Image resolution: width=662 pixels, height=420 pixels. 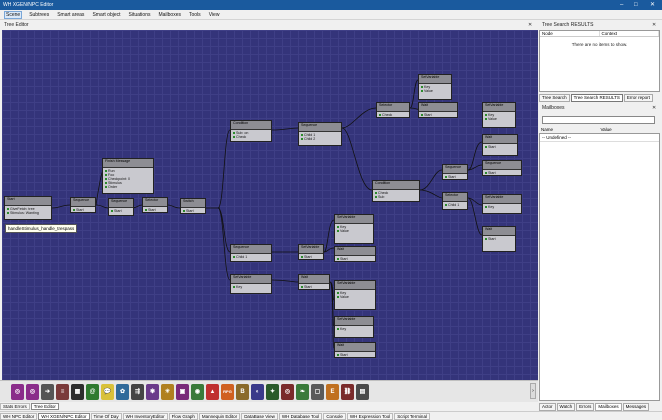 What do you see at coordinates (106, 15) in the screenshot?
I see `menu-smart-object: Smart object` at bounding box center [106, 15].